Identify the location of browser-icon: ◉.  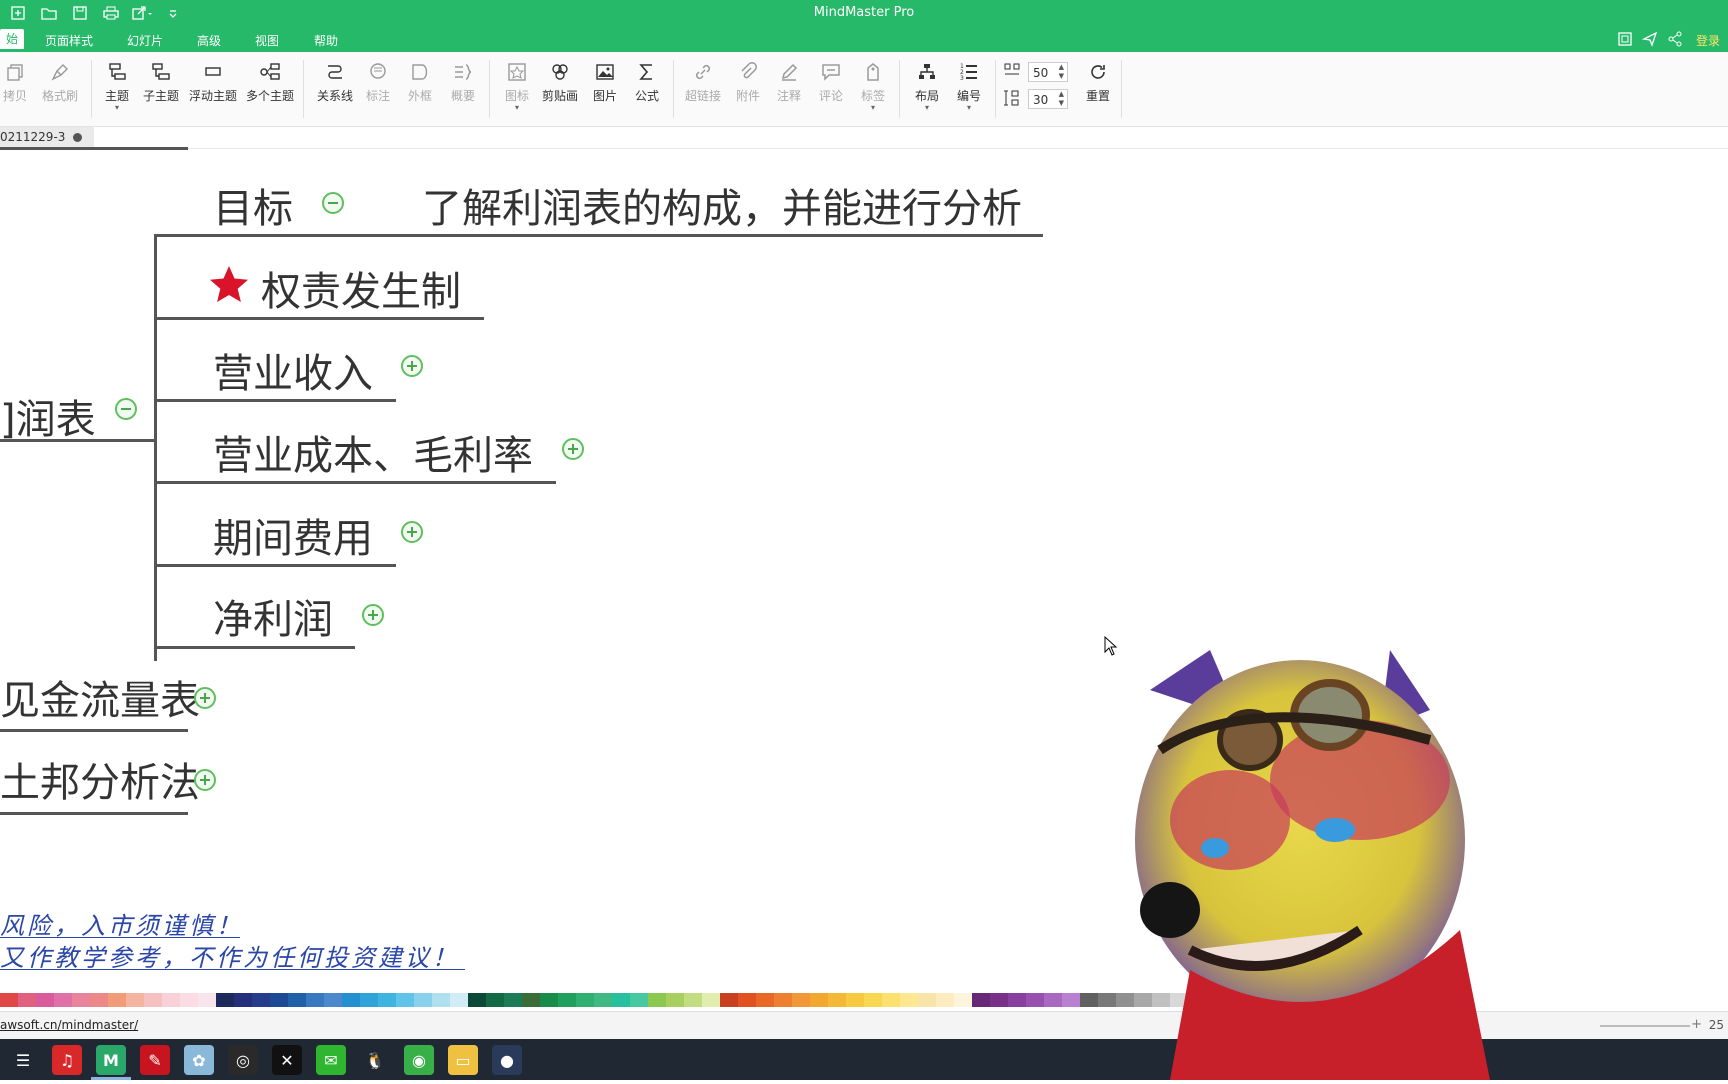
(419, 1060).